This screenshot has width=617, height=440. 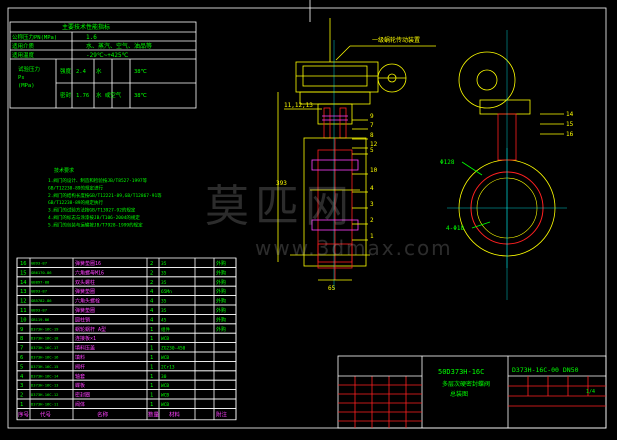 What do you see at coordinates (91, 37) in the screenshot?
I see `spec-row-value: 1.6` at bounding box center [91, 37].